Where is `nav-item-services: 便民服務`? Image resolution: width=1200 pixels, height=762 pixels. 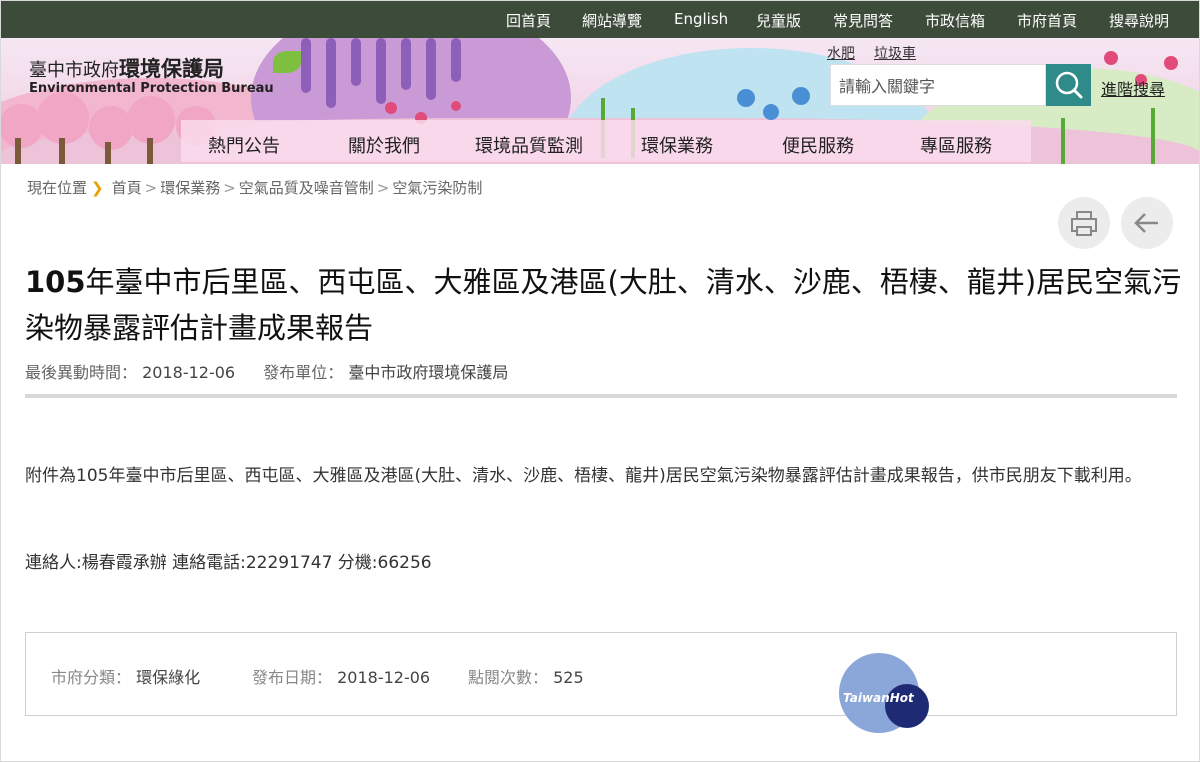
nav-item-services: 便民服務 is located at coordinates (818, 145).